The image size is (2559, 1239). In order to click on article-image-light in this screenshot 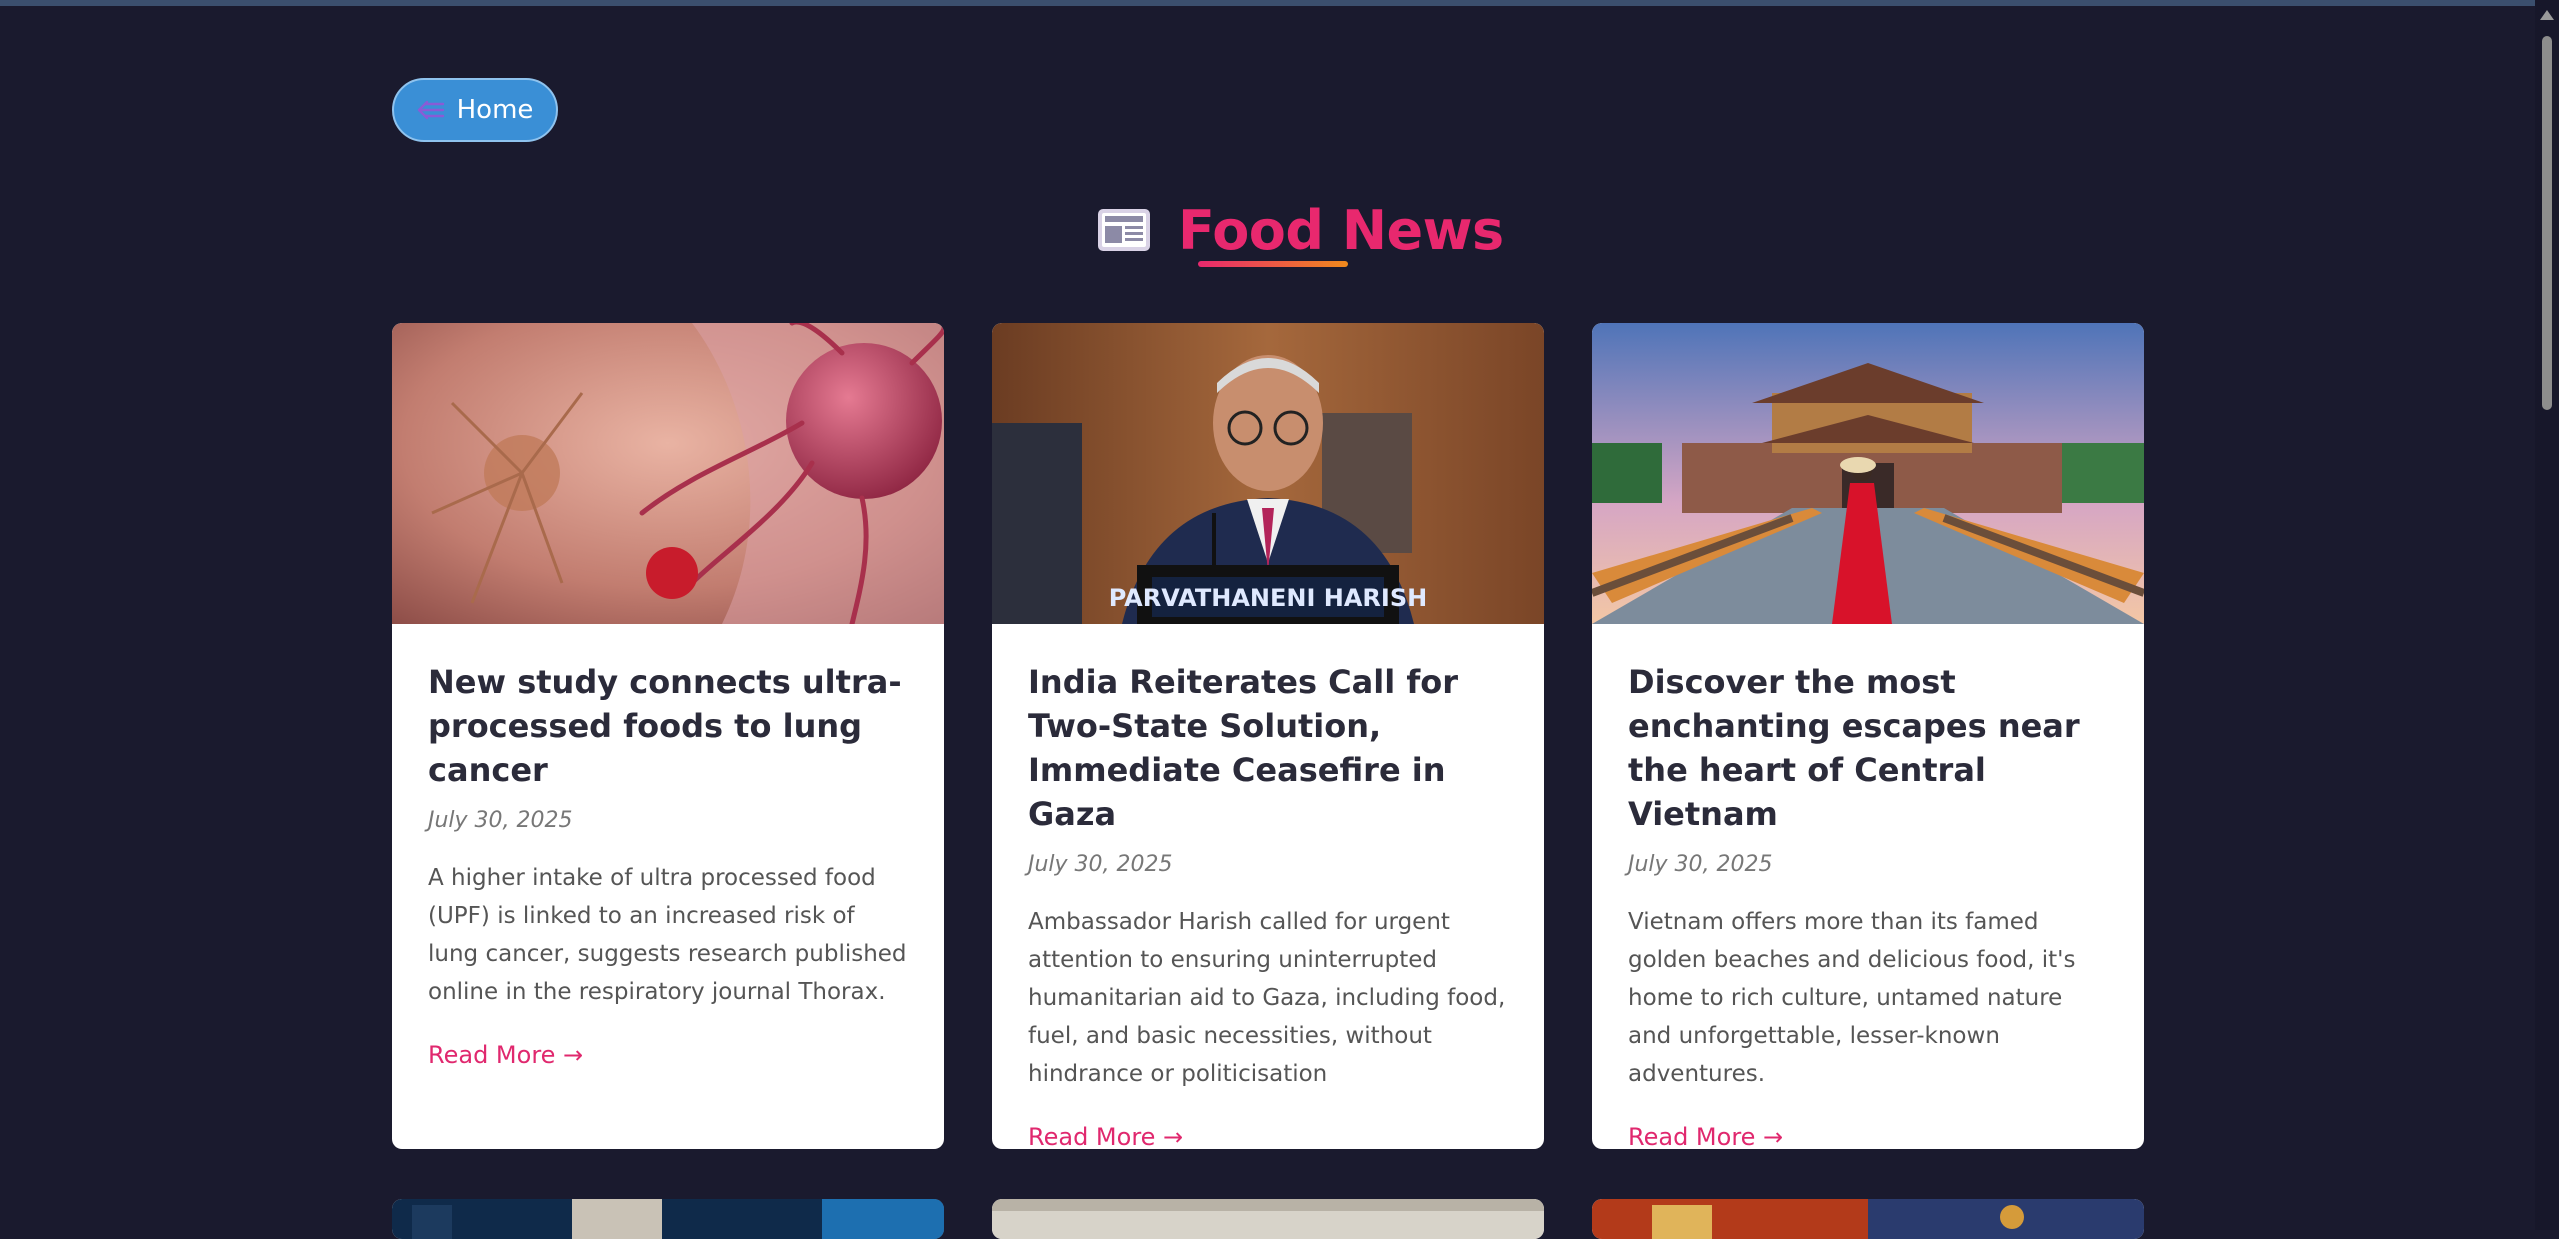, I will do `click(1268, 1219)`.